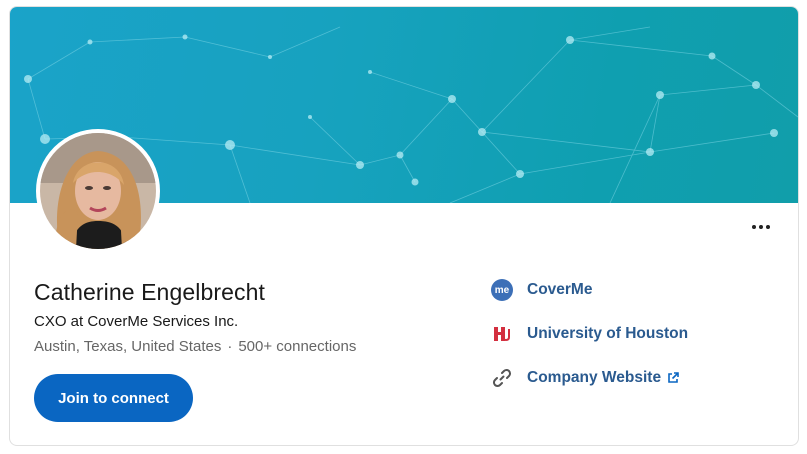 This screenshot has width=807, height=454. Describe the element at coordinates (502, 378) in the screenshot. I see `link-icon` at that location.